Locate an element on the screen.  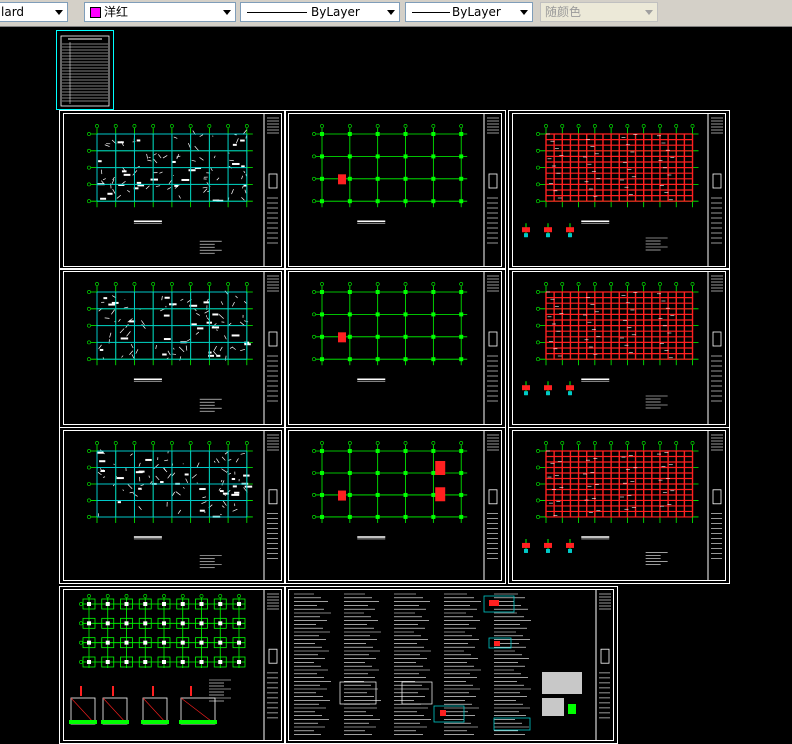
linetype-combo: ByLayer is located at coordinates (320, 12).